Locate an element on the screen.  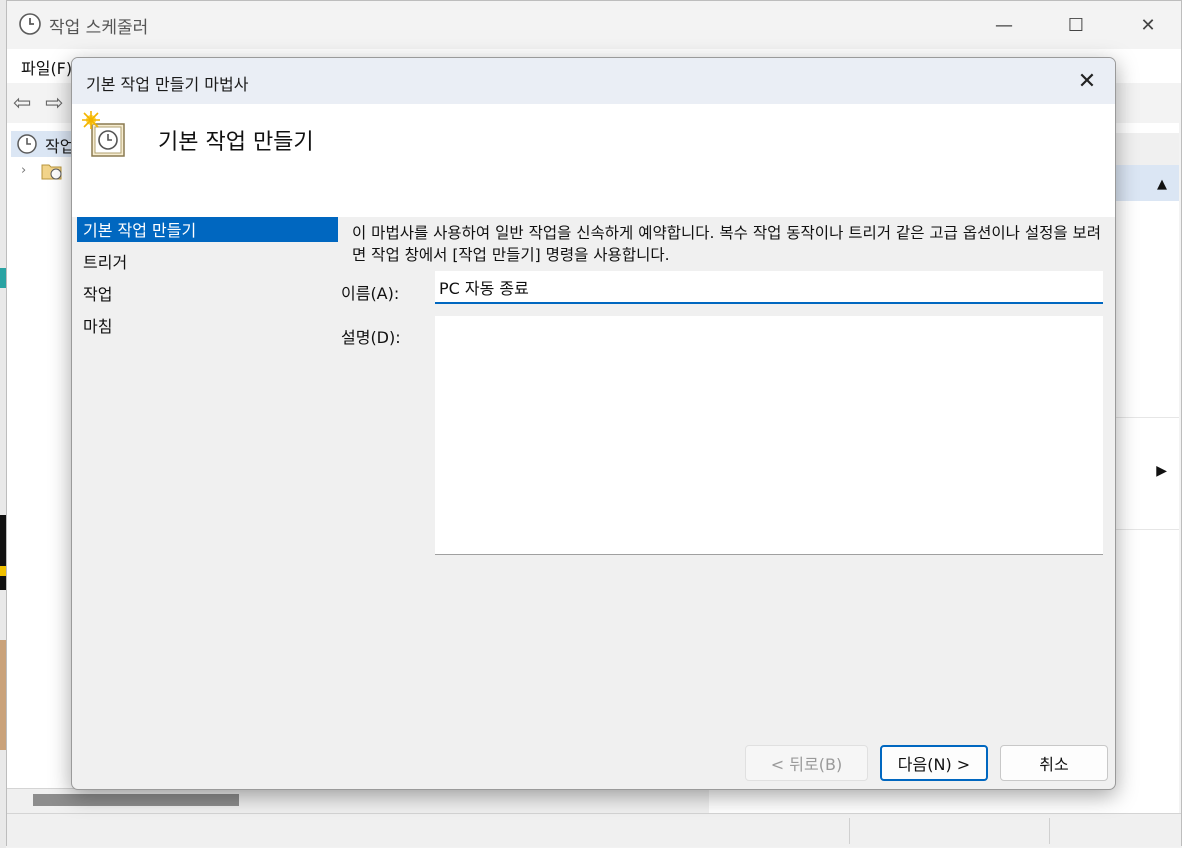
dialog-title: 기본 작업 만들기 마법사 is located at coordinates (167, 84).